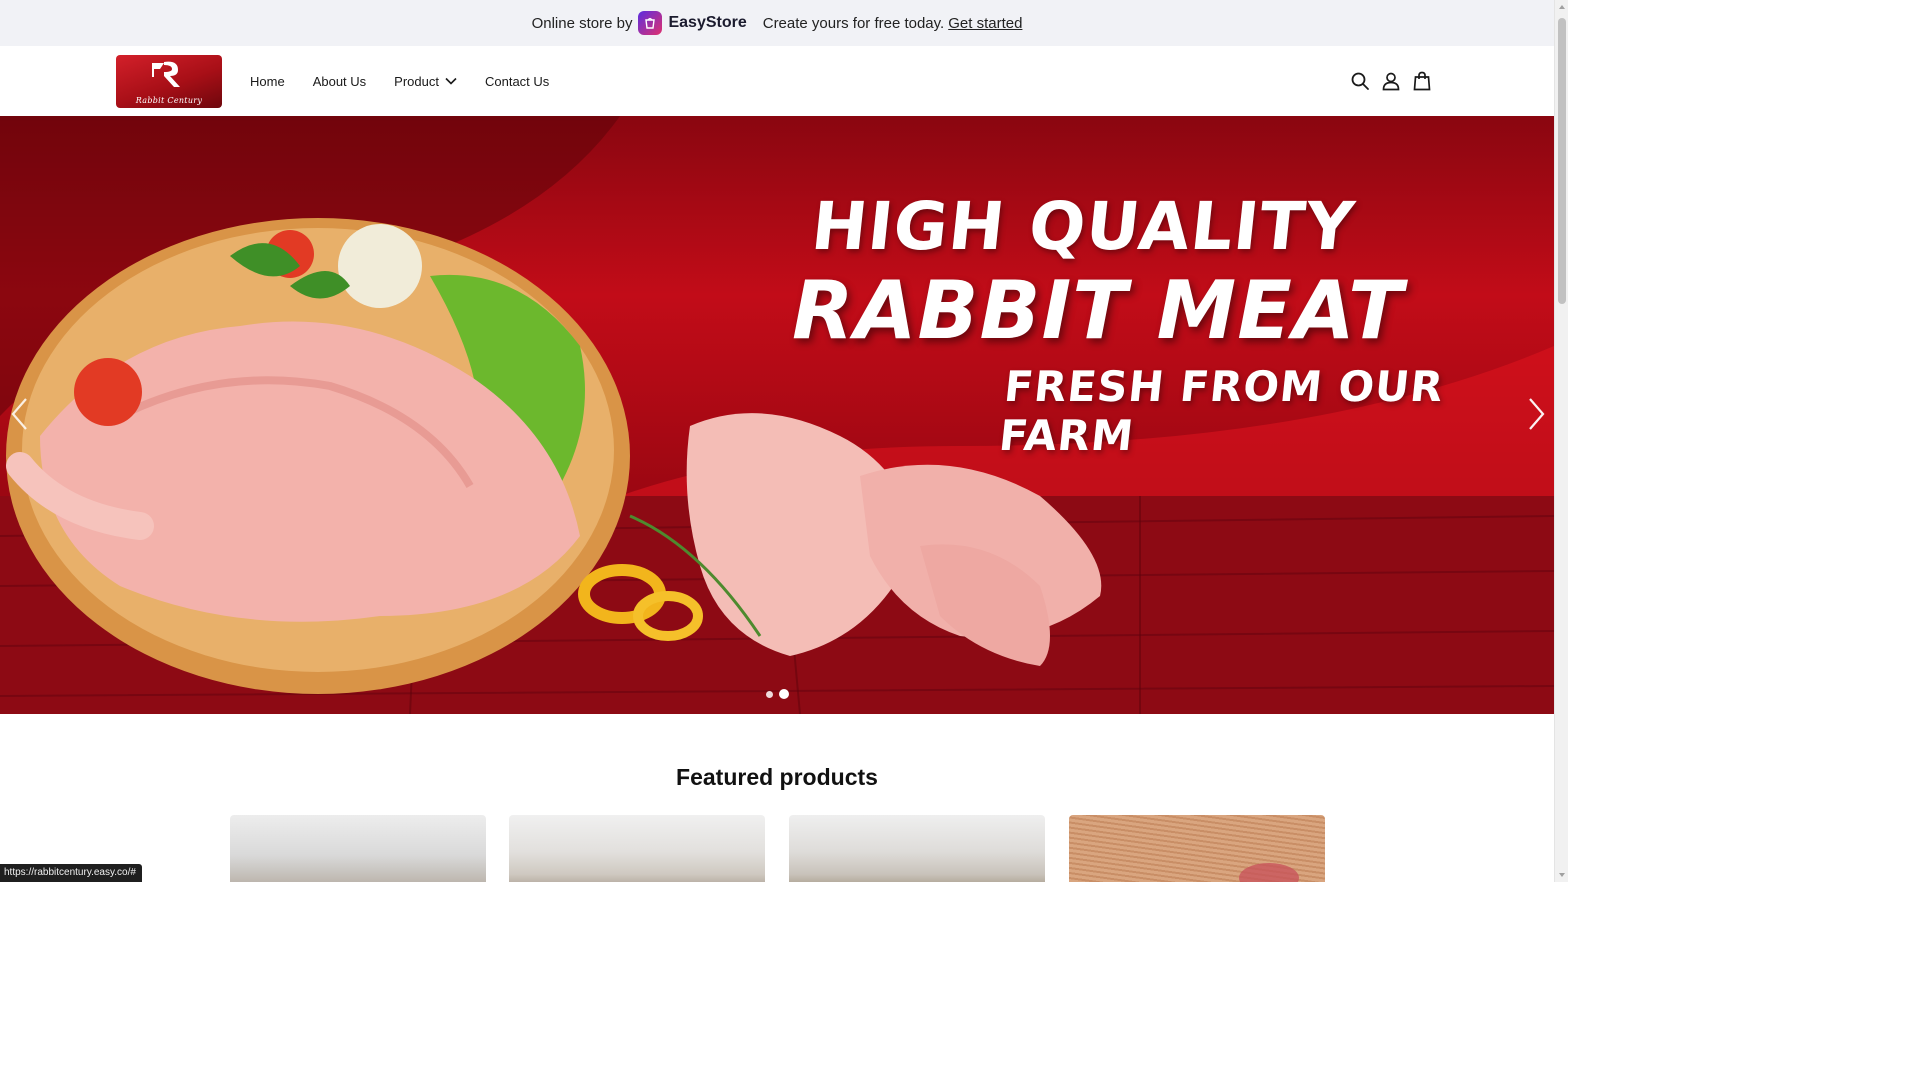 The height and width of the screenshot is (1080, 1920). I want to click on status-bar-url: https://rabbitcentury.easy.co/#, so click(71, 873).